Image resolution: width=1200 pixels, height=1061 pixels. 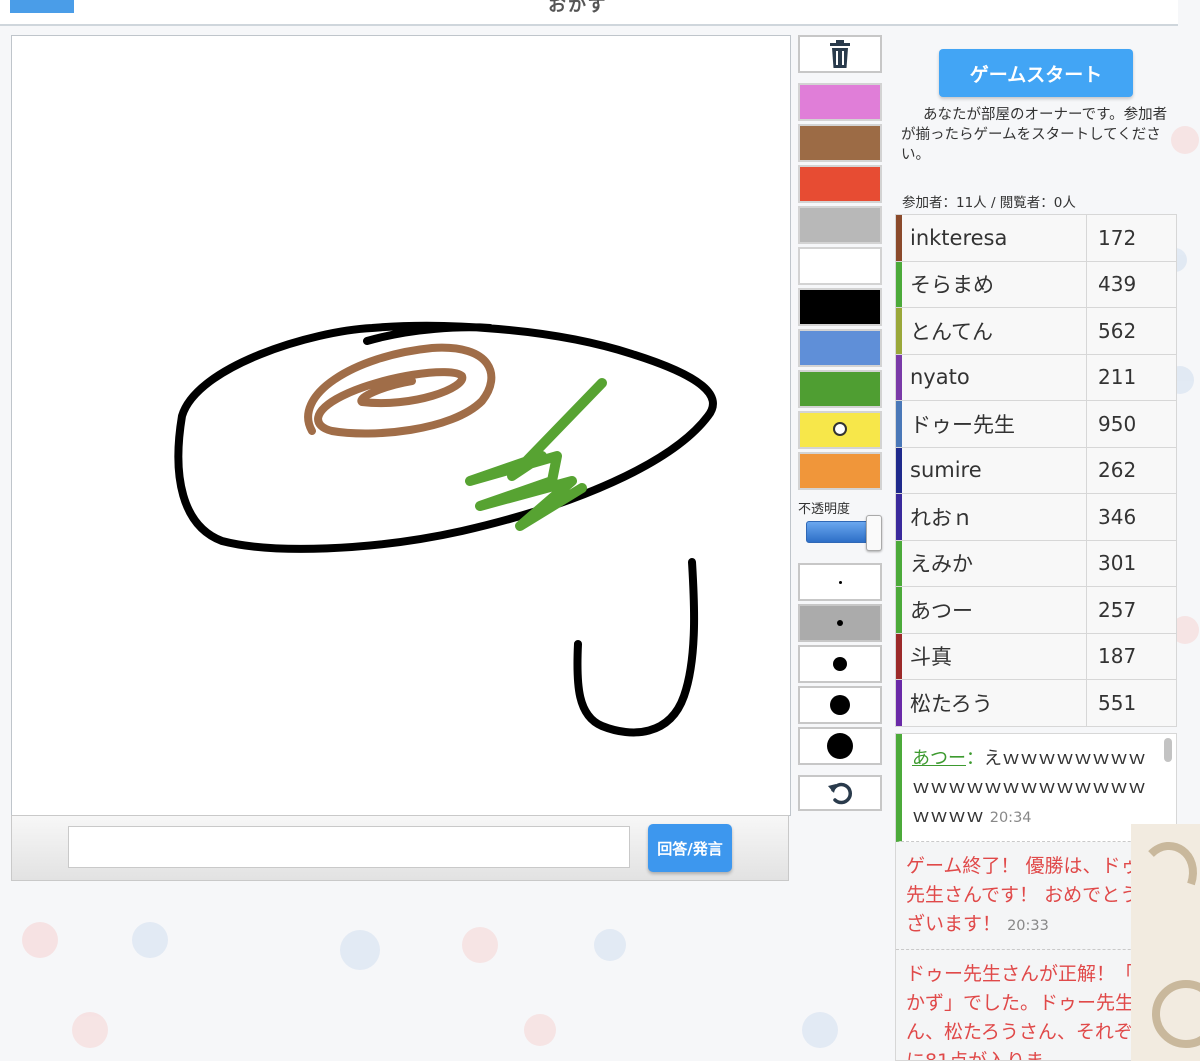 I want to click on player-score: 439, so click(x=1131, y=284).